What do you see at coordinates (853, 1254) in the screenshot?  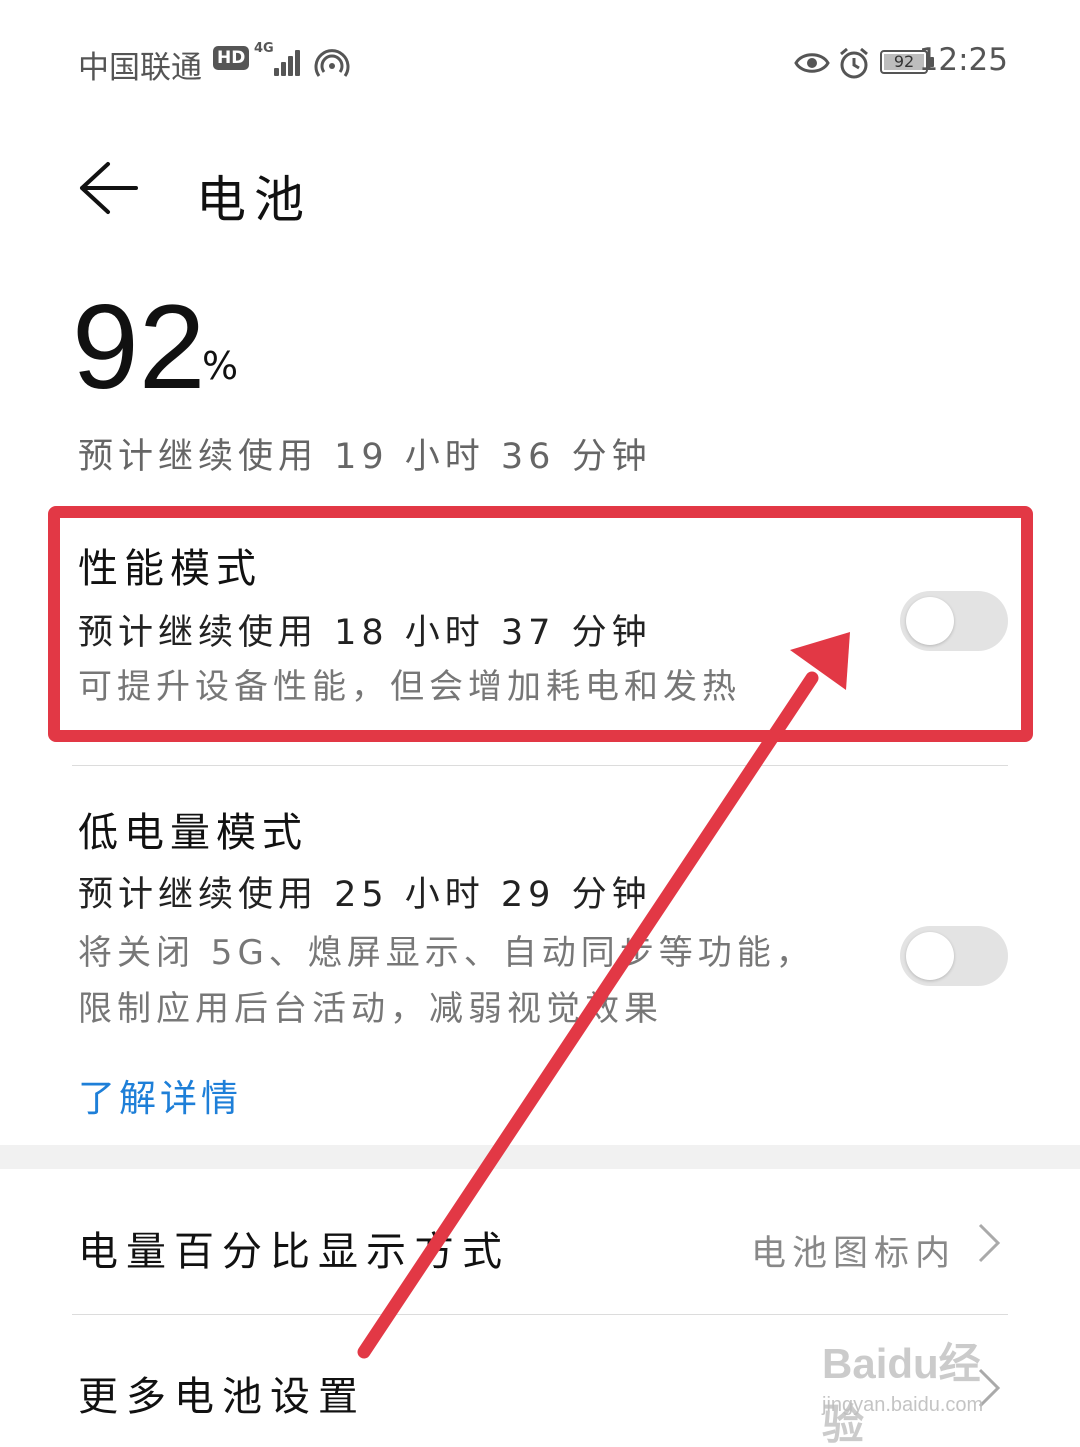 I see `percentage-display-value: 电池图标内` at bounding box center [853, 1254].